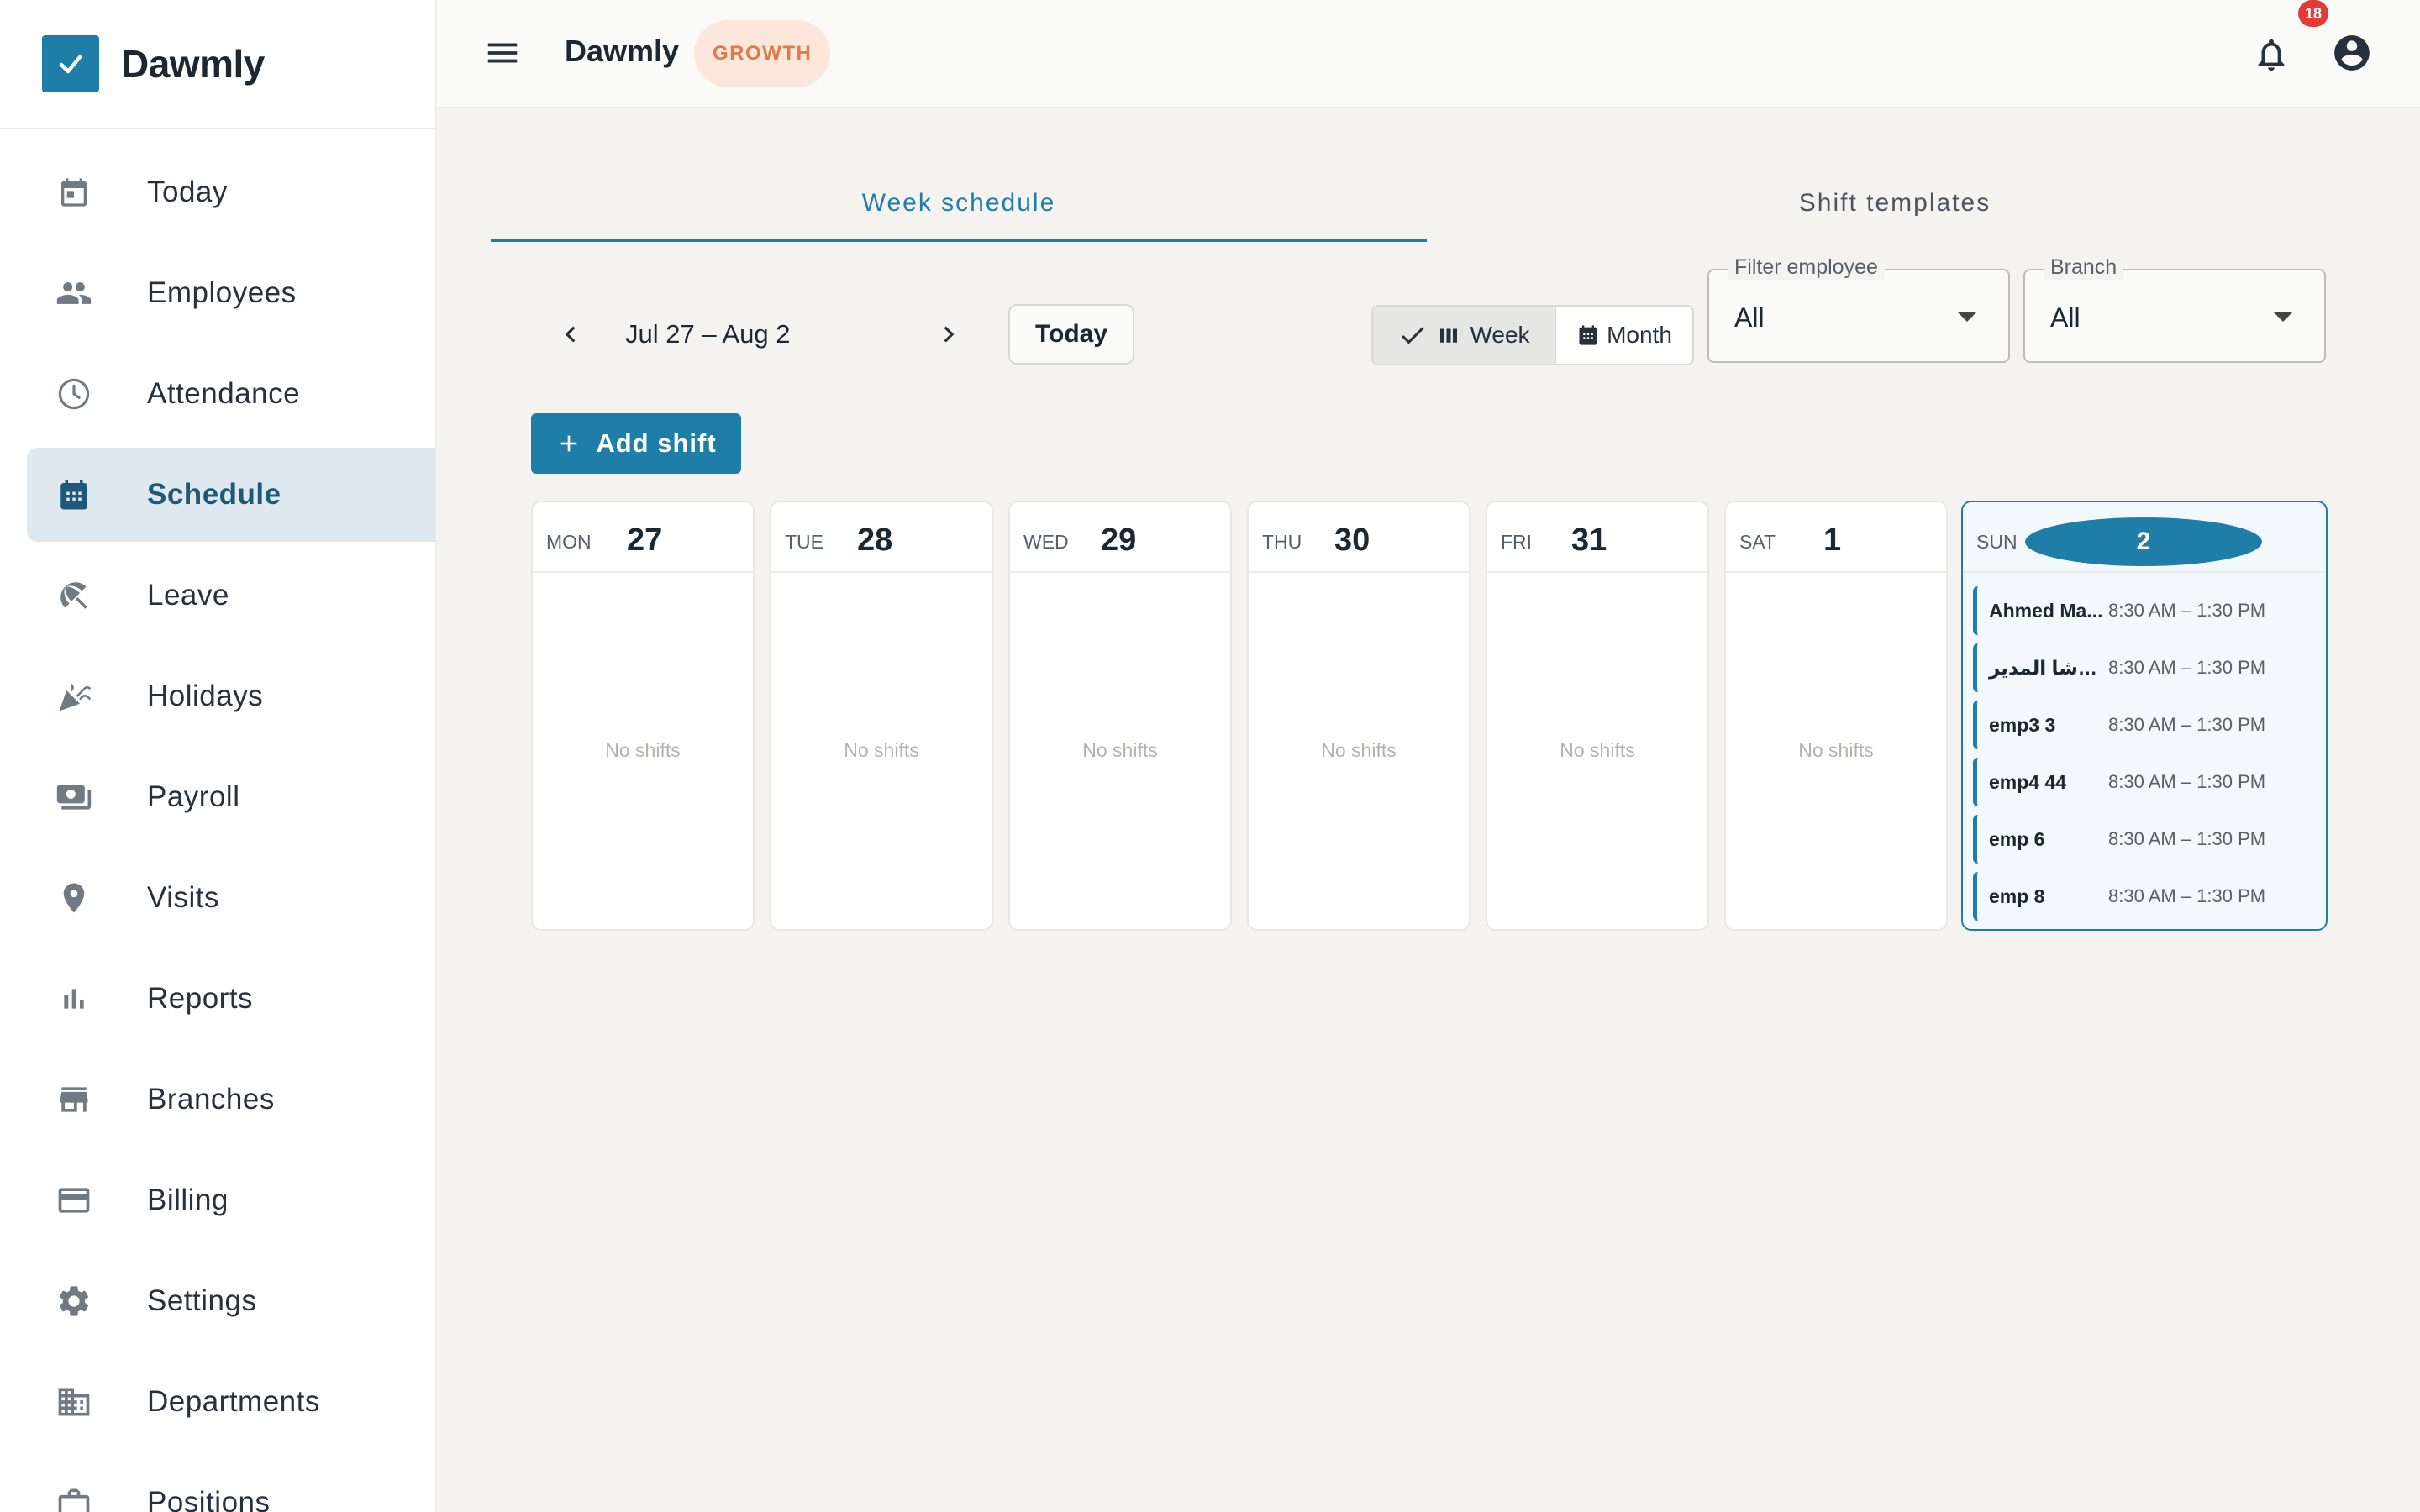  Describe the element at coordinates (1589, 540) in the screenshot. I see `day-number: 31` at that location.